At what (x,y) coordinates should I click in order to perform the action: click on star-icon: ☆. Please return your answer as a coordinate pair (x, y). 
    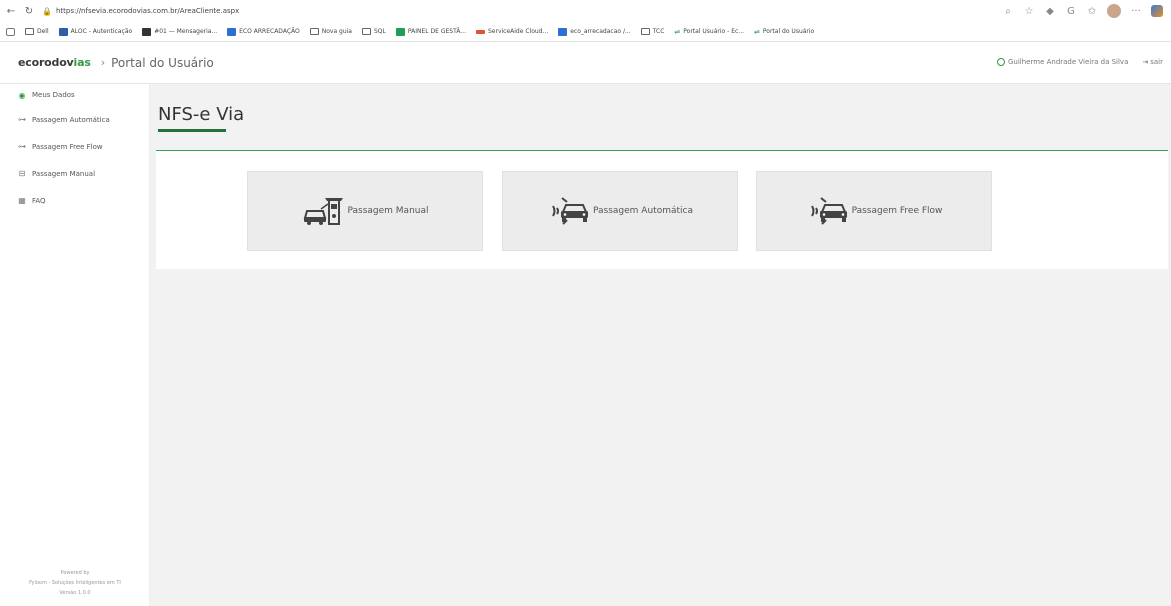
    Looking at the image, I should click on (1029, 11).